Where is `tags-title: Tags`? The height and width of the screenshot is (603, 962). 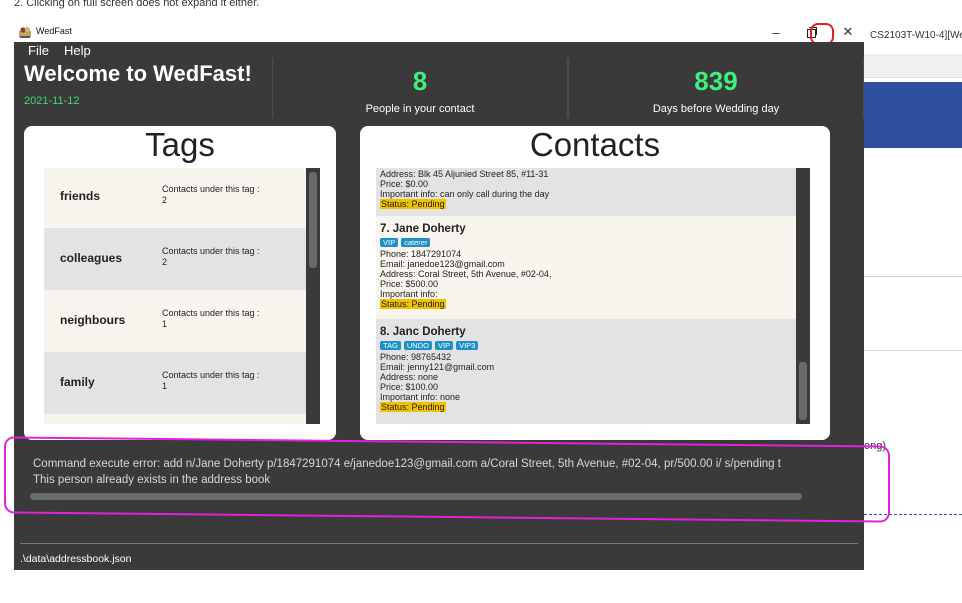
tags-title: Tags is located at coordinates (180, 144).